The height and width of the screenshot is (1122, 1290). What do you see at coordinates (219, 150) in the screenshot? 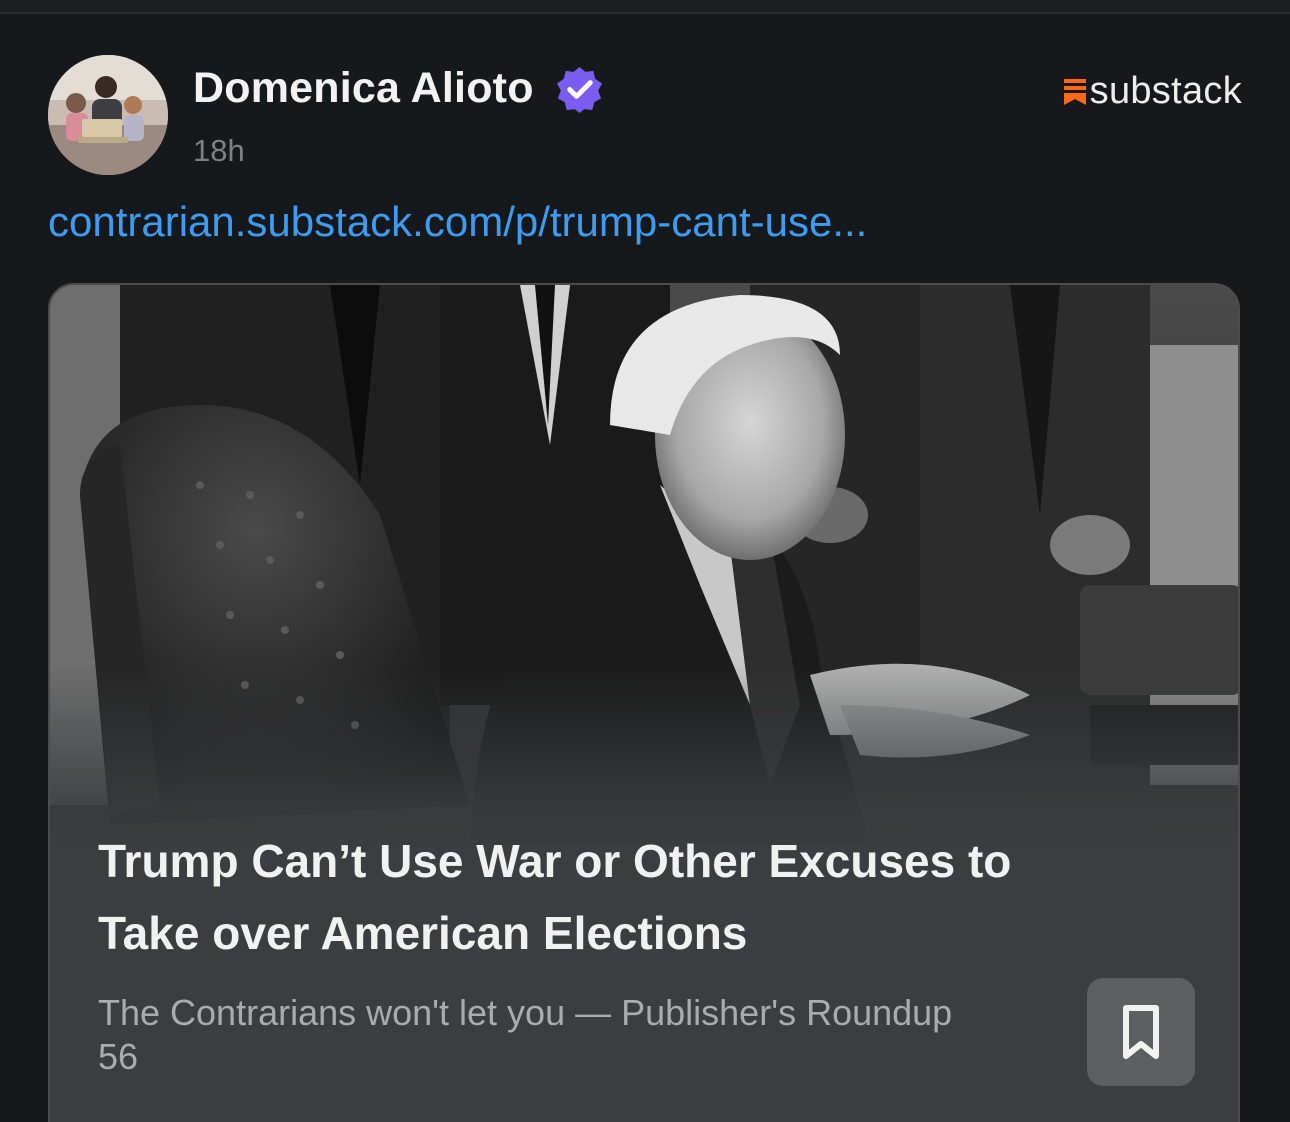
I see `post-timestamp: 18h` at bounding box center [219, 150].